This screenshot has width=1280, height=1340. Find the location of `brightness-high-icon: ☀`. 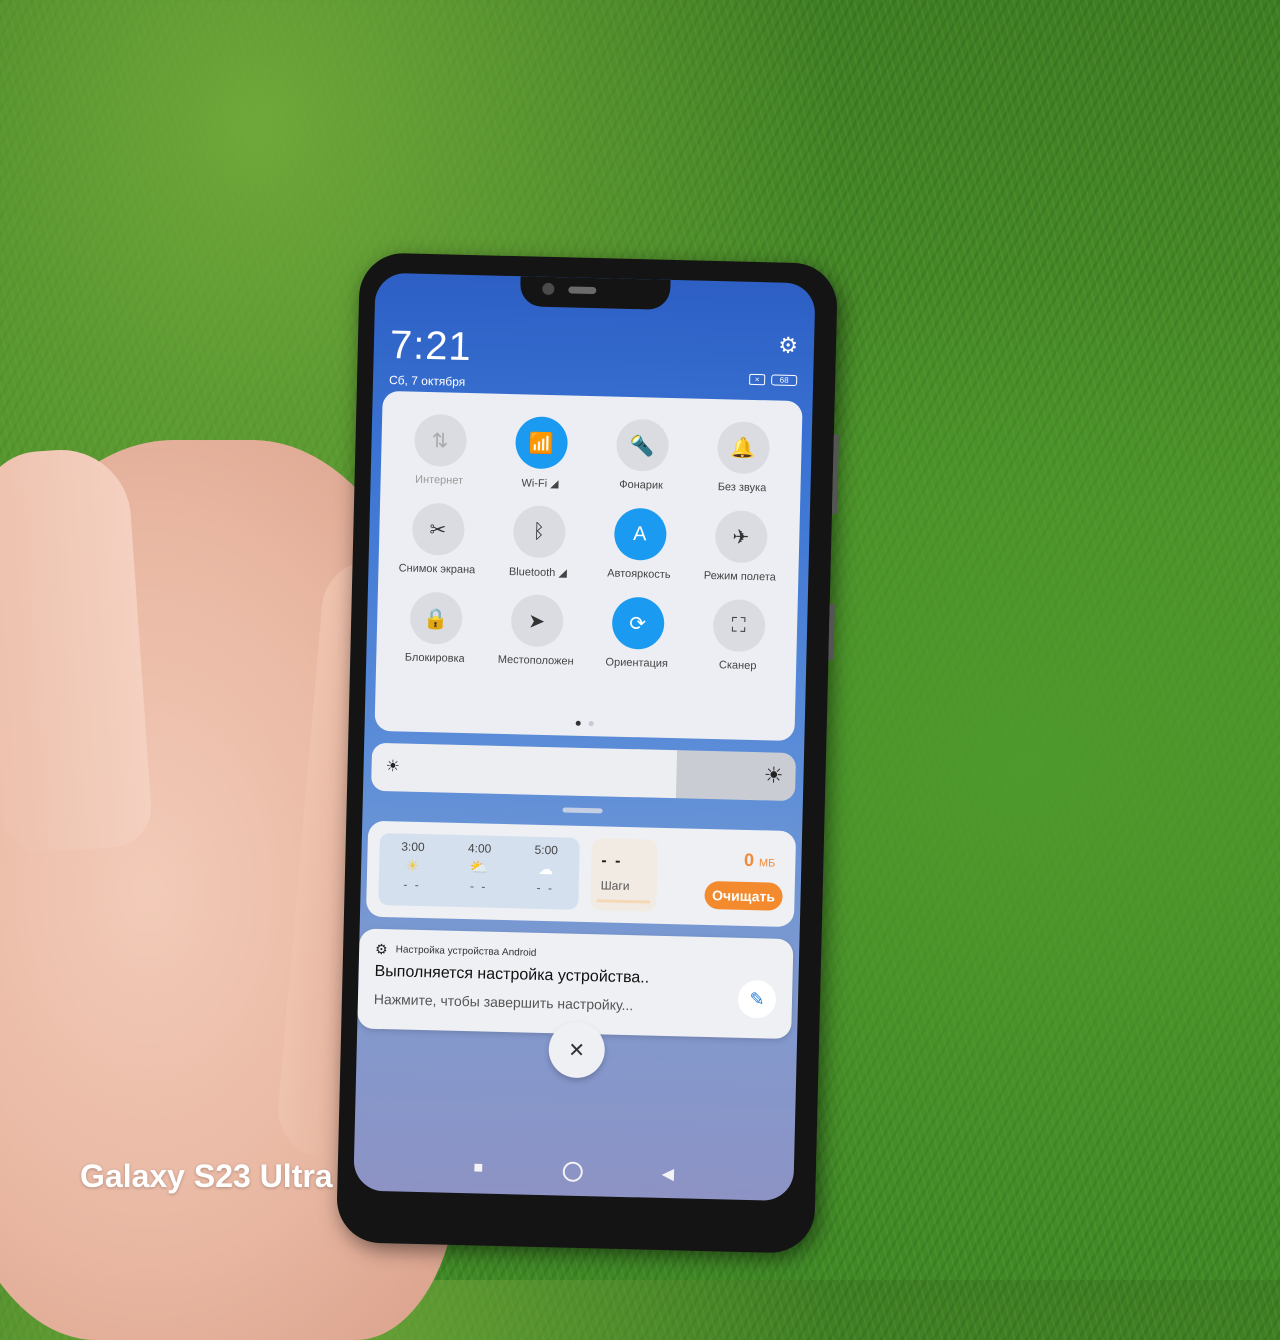

brightness-high-icon: ☀ is located at coordinates (773, 775).